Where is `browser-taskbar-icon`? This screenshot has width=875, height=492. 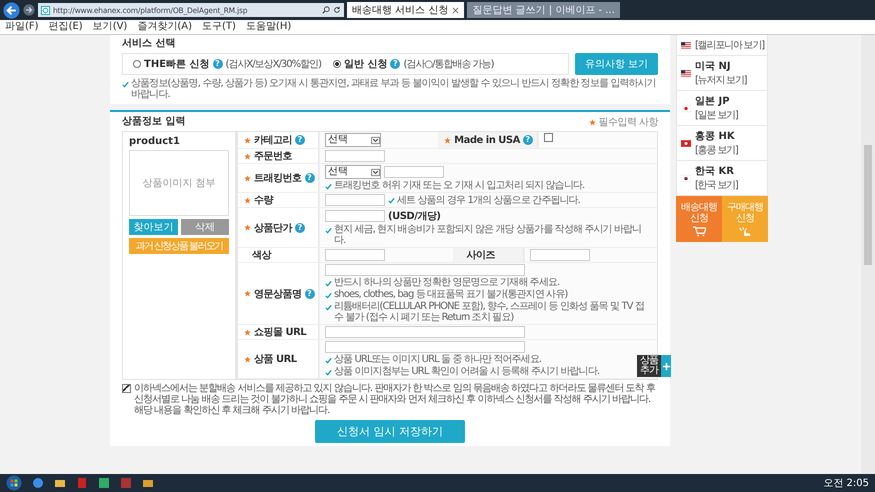
browser-taskbar-icon is located at coordinates (38, 483).